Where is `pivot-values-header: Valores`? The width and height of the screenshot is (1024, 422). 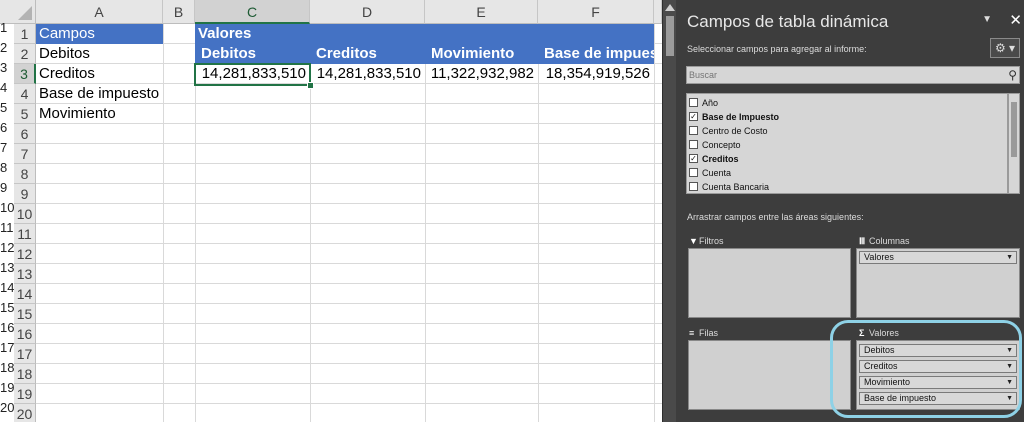
pivot-values-header: Valores is located at coordinates (424, 34).